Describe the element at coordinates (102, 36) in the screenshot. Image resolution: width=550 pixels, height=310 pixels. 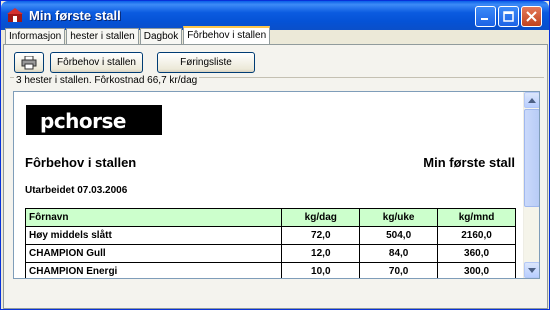
I see `tab-hester-i-stallen: hester i stallen` at that location.